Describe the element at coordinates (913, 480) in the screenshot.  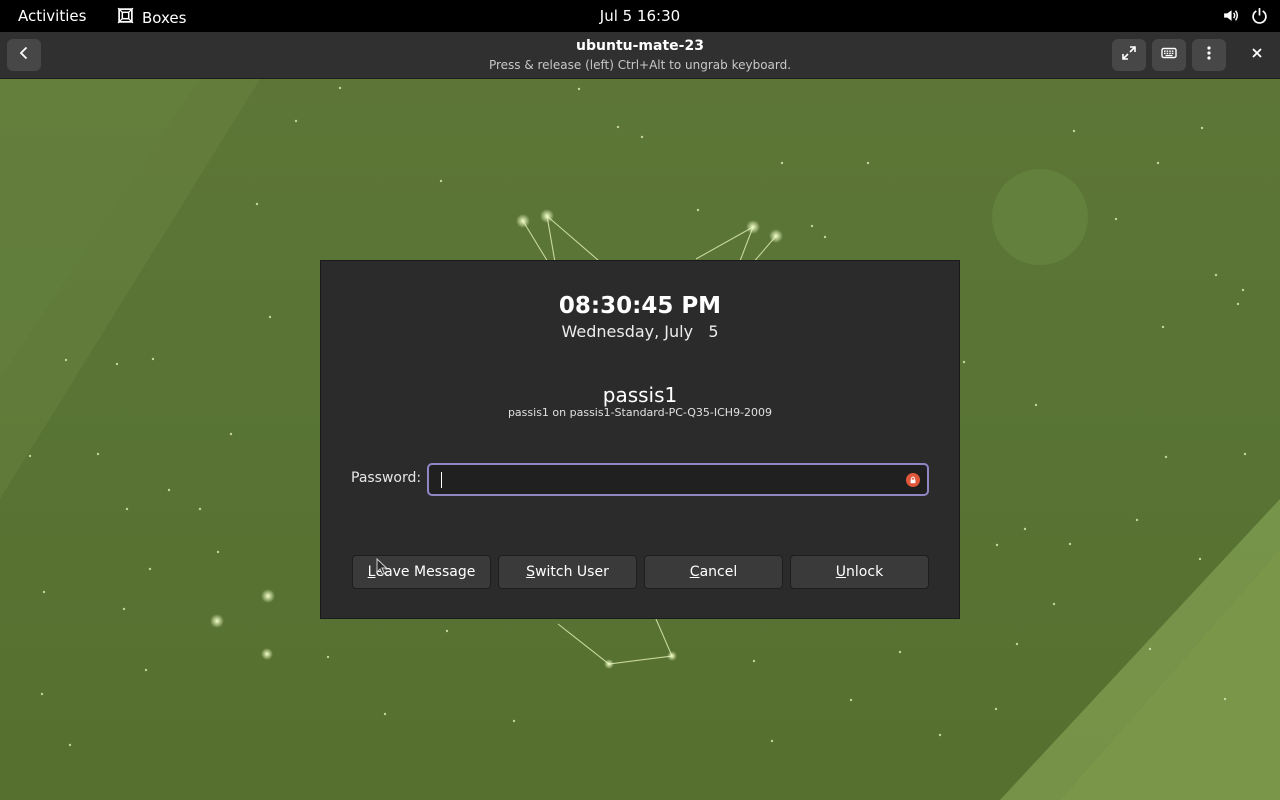
I see `caps-lock-icon` at that location.